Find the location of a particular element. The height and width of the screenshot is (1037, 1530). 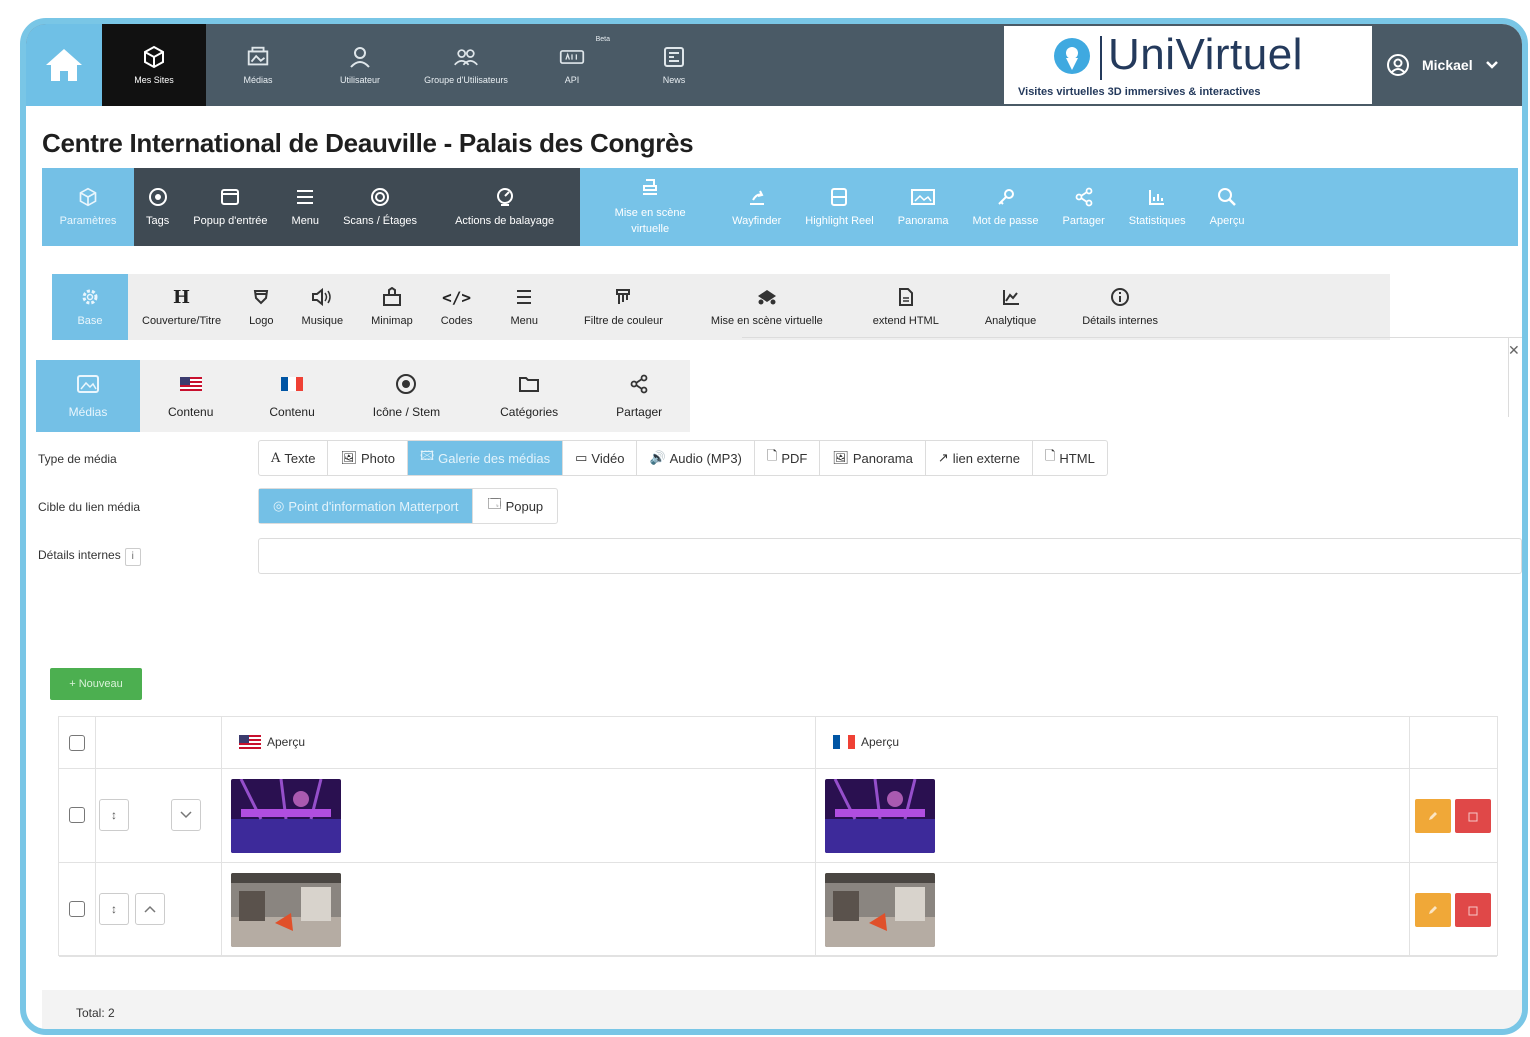

pencil-icon is located at coordinates (1433, 910).